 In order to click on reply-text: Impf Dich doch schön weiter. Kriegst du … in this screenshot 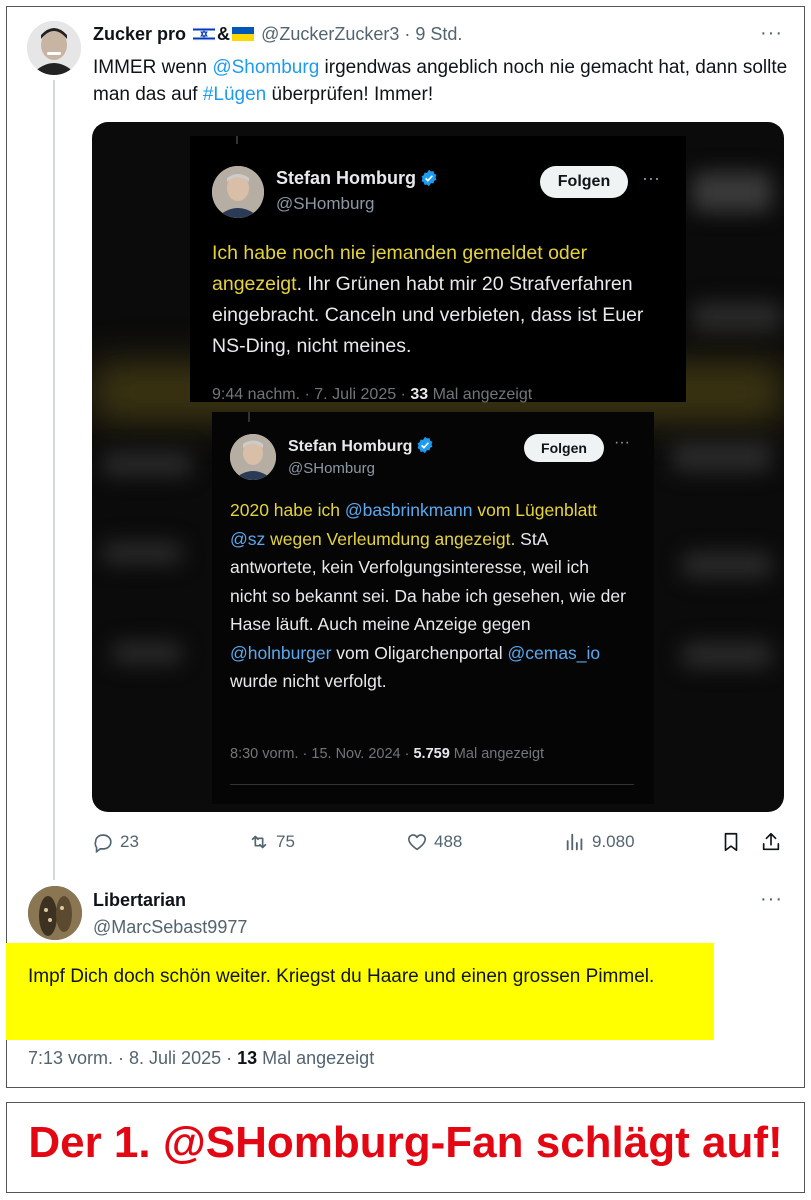, I will do `click(341, 976)`.